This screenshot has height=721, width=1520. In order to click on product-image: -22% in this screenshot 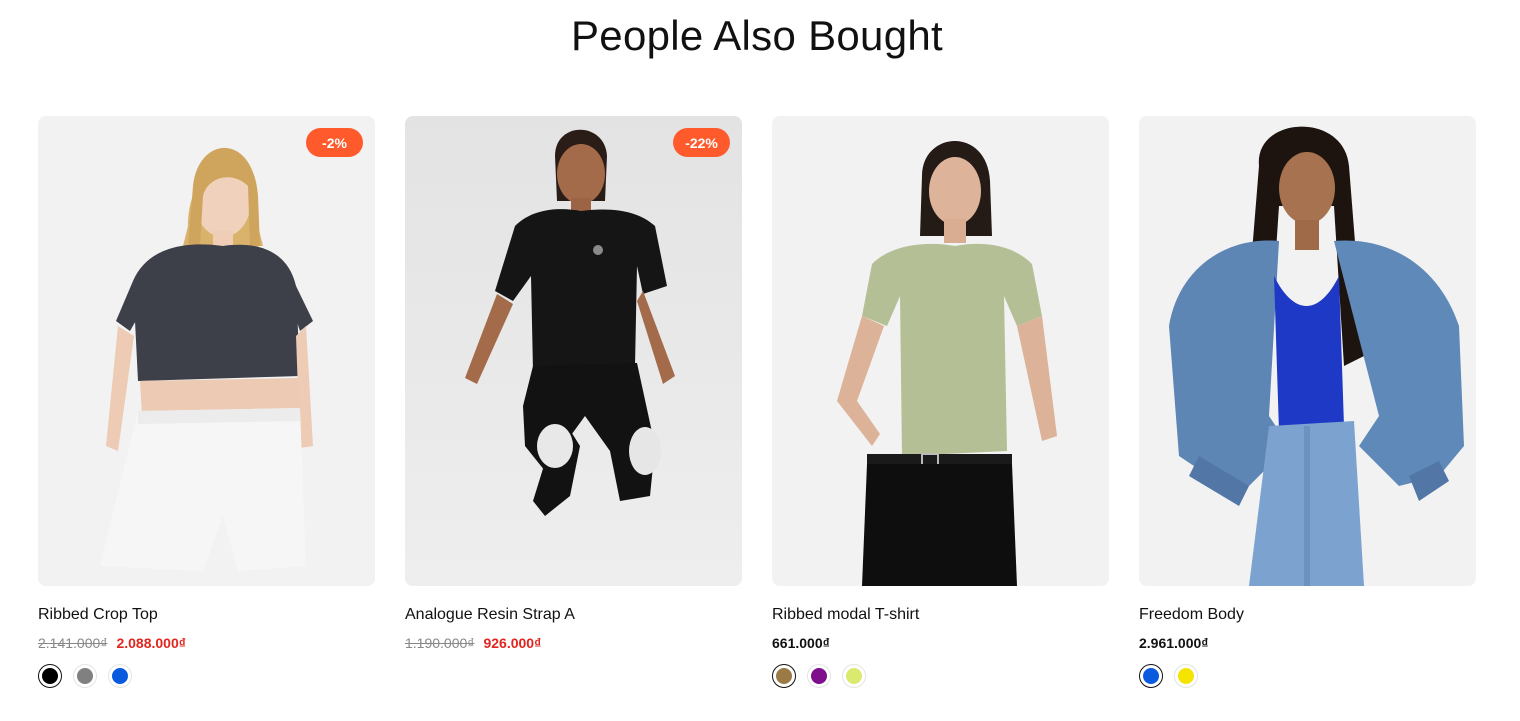, I will do `click(573, 351)`.